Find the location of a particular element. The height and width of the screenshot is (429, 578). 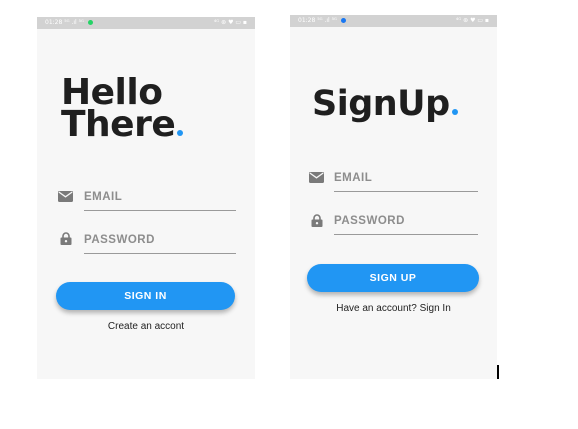

whatsapp-icon is located at coordinates (90, 22).